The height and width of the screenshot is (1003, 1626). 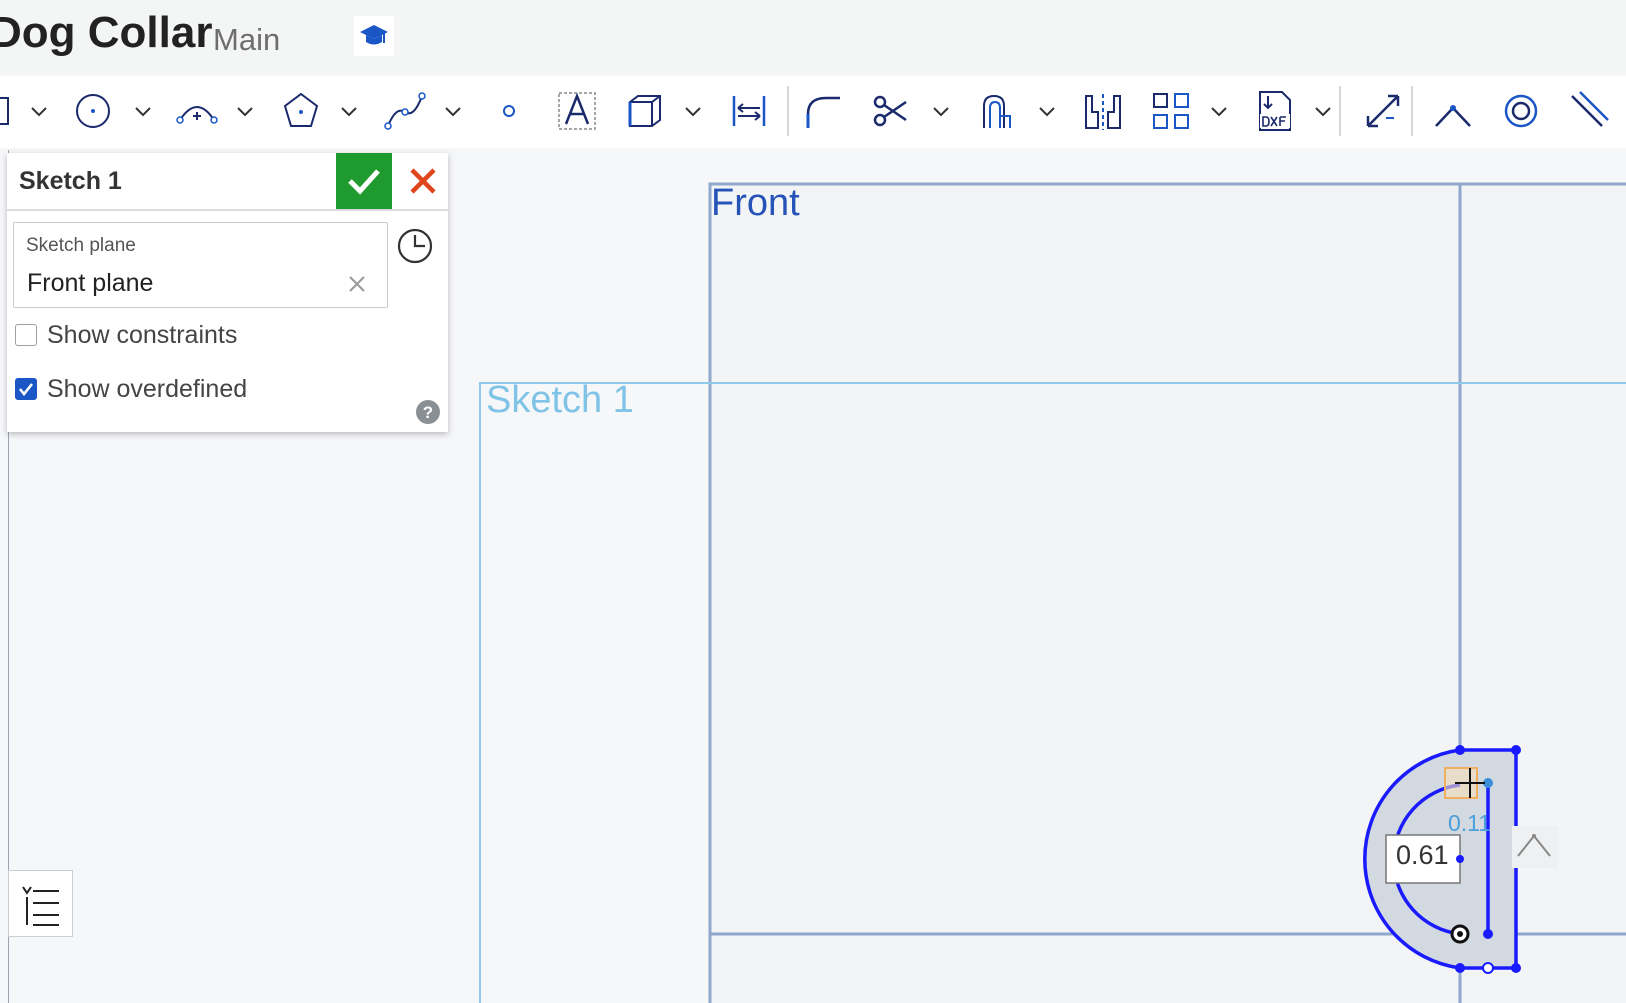 What do you see at coordinates (197, 111) in the screenshot?
I see `arc-icon` at bounding box center [197, 111].